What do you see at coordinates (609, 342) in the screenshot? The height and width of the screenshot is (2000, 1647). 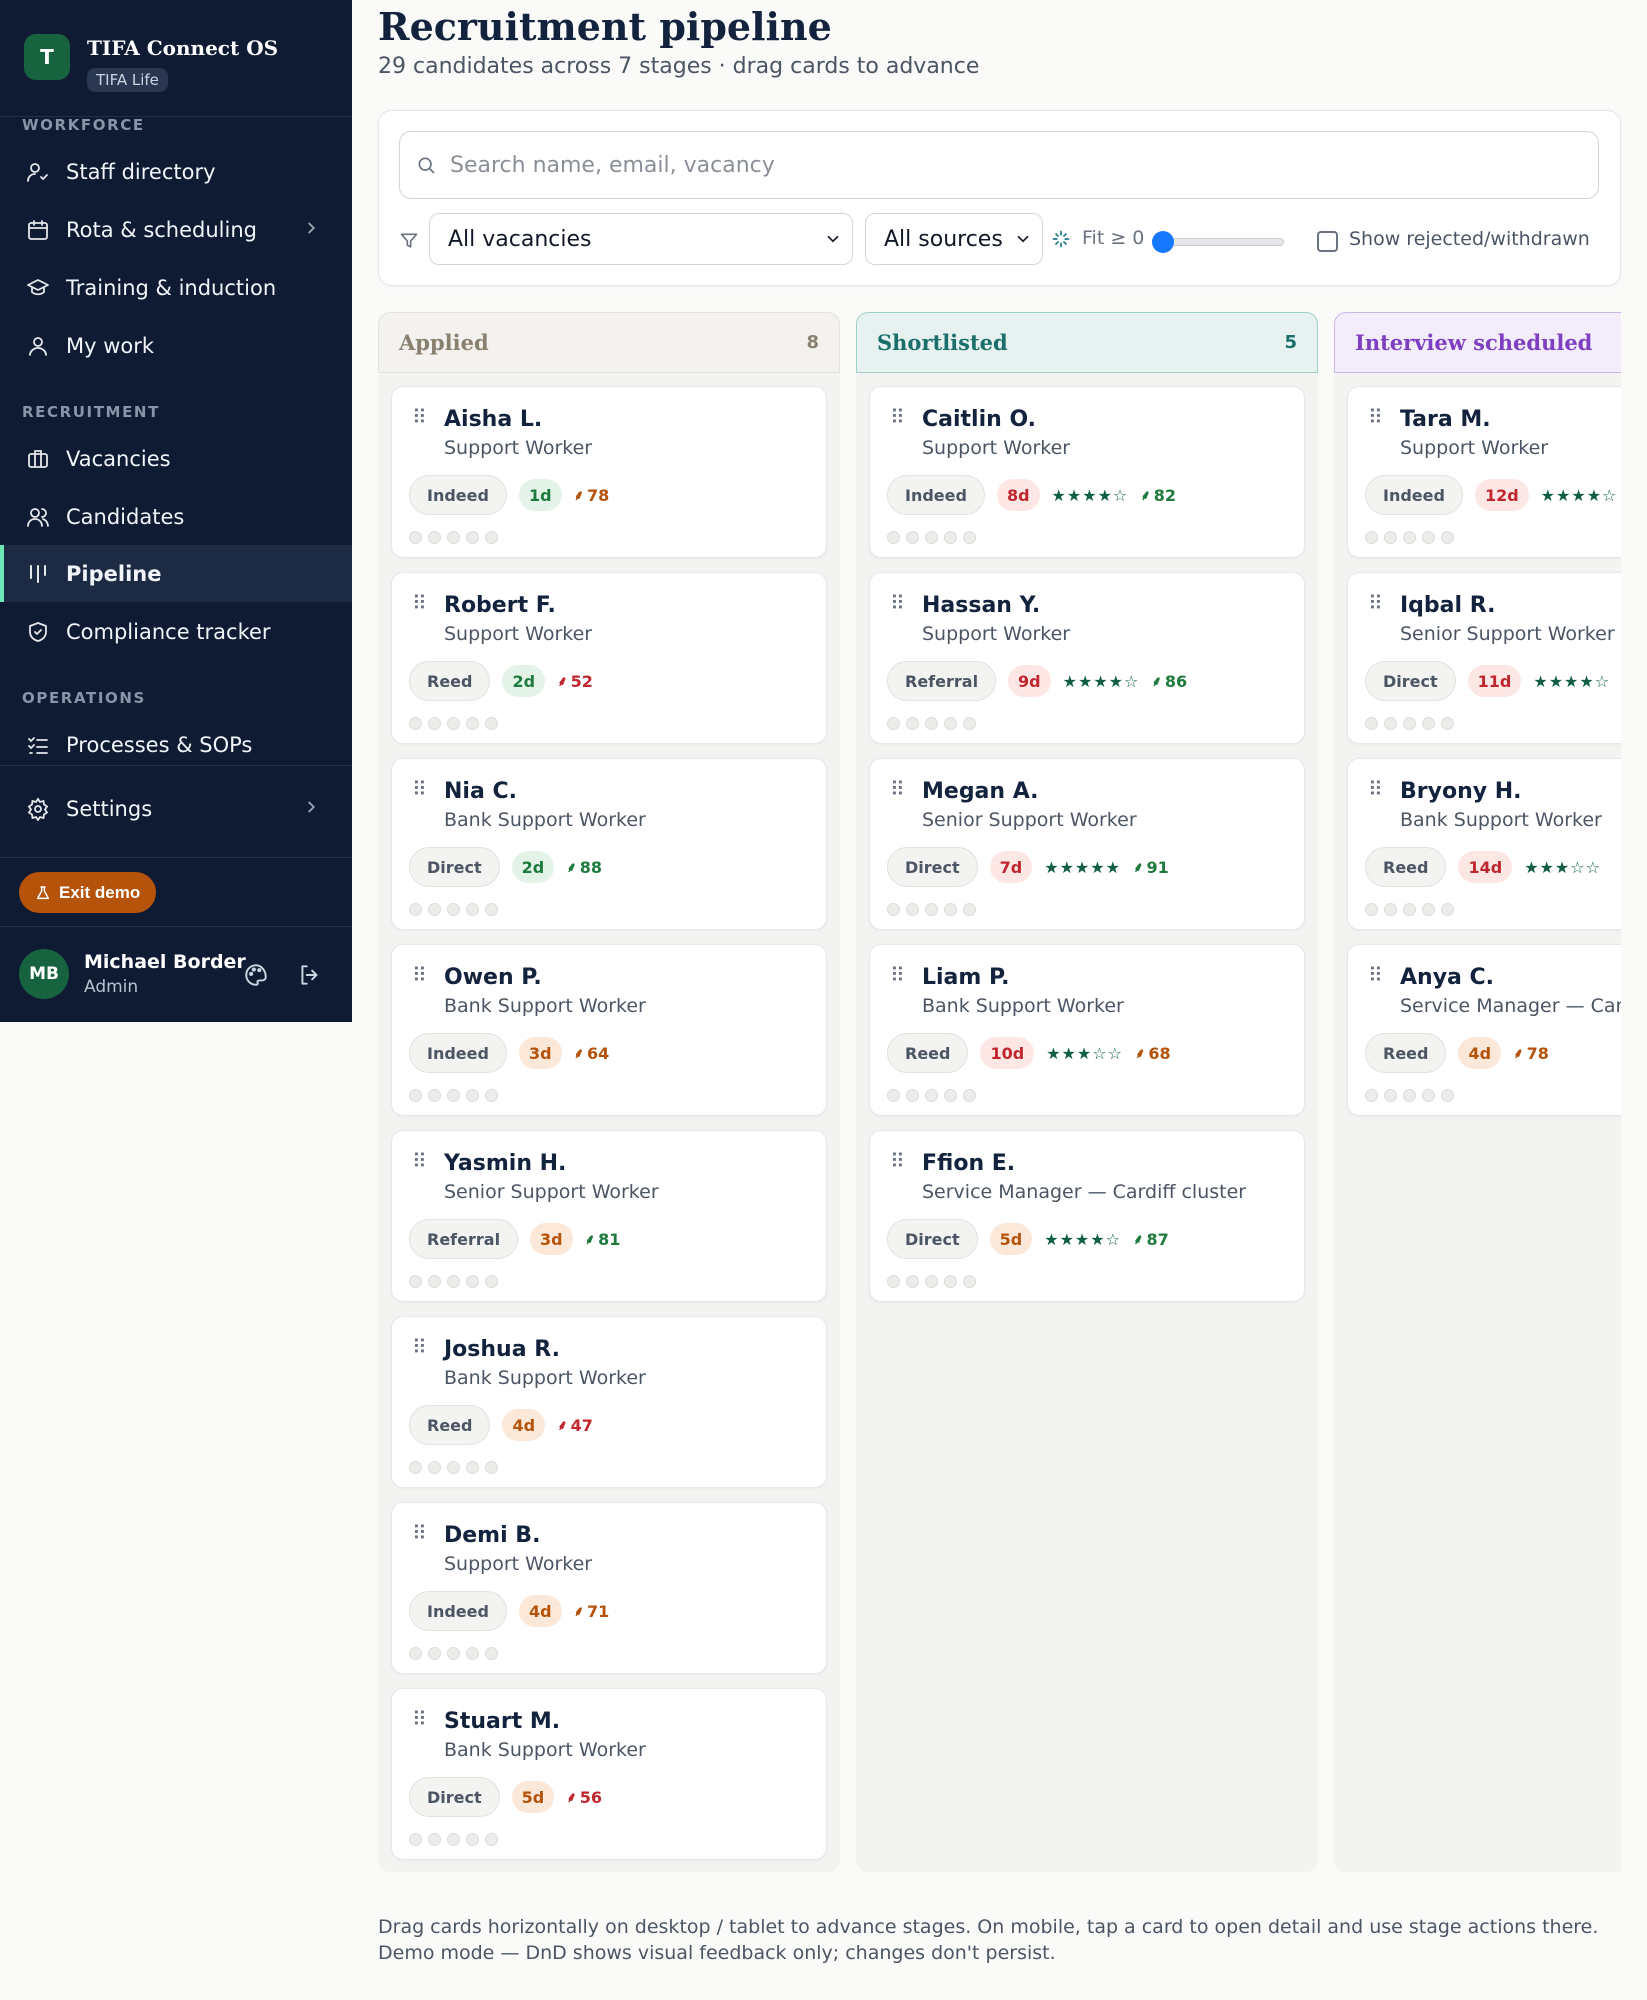 I see `column-header: Applied 8` at bounding box center [609, 342].